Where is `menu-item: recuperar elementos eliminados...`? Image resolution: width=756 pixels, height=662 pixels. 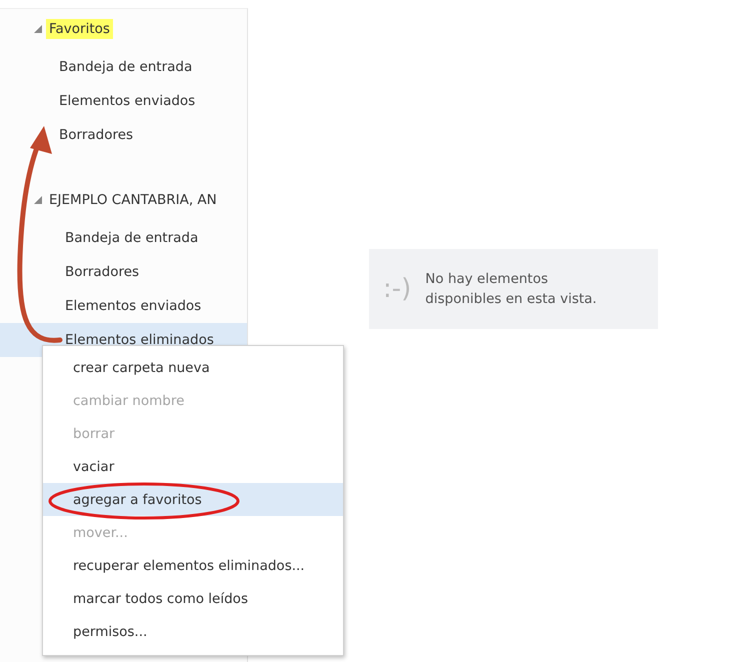 menu-item: recuperar elementos eliminados... is located at coordinates (193, 565).